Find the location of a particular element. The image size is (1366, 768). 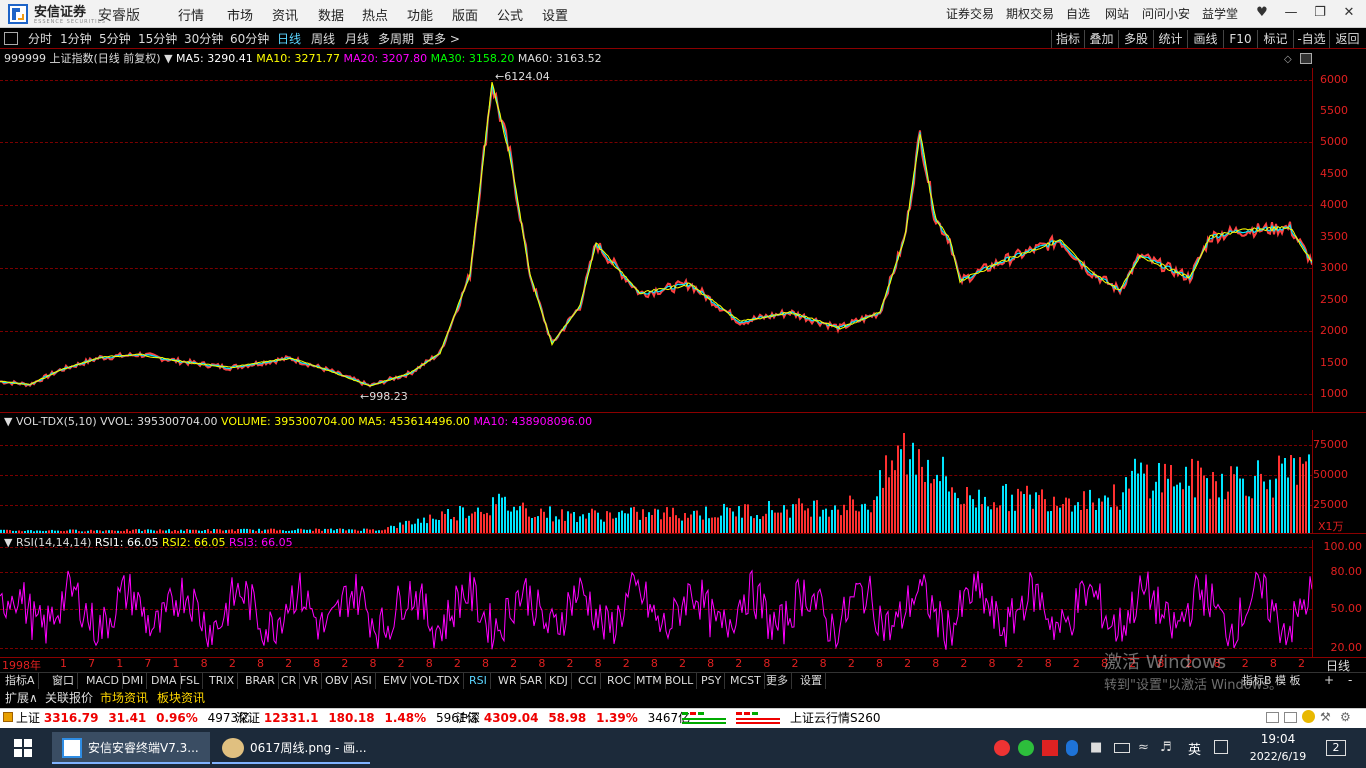

tool-indicator: 指标 is located at coordinates (1067, 39).